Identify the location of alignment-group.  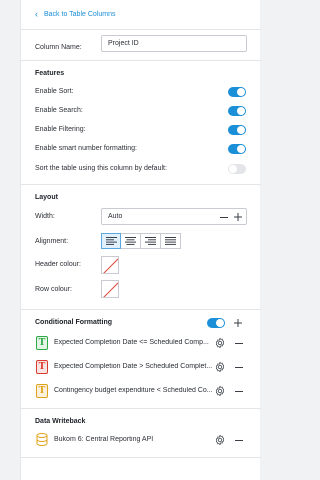
(141, 241).